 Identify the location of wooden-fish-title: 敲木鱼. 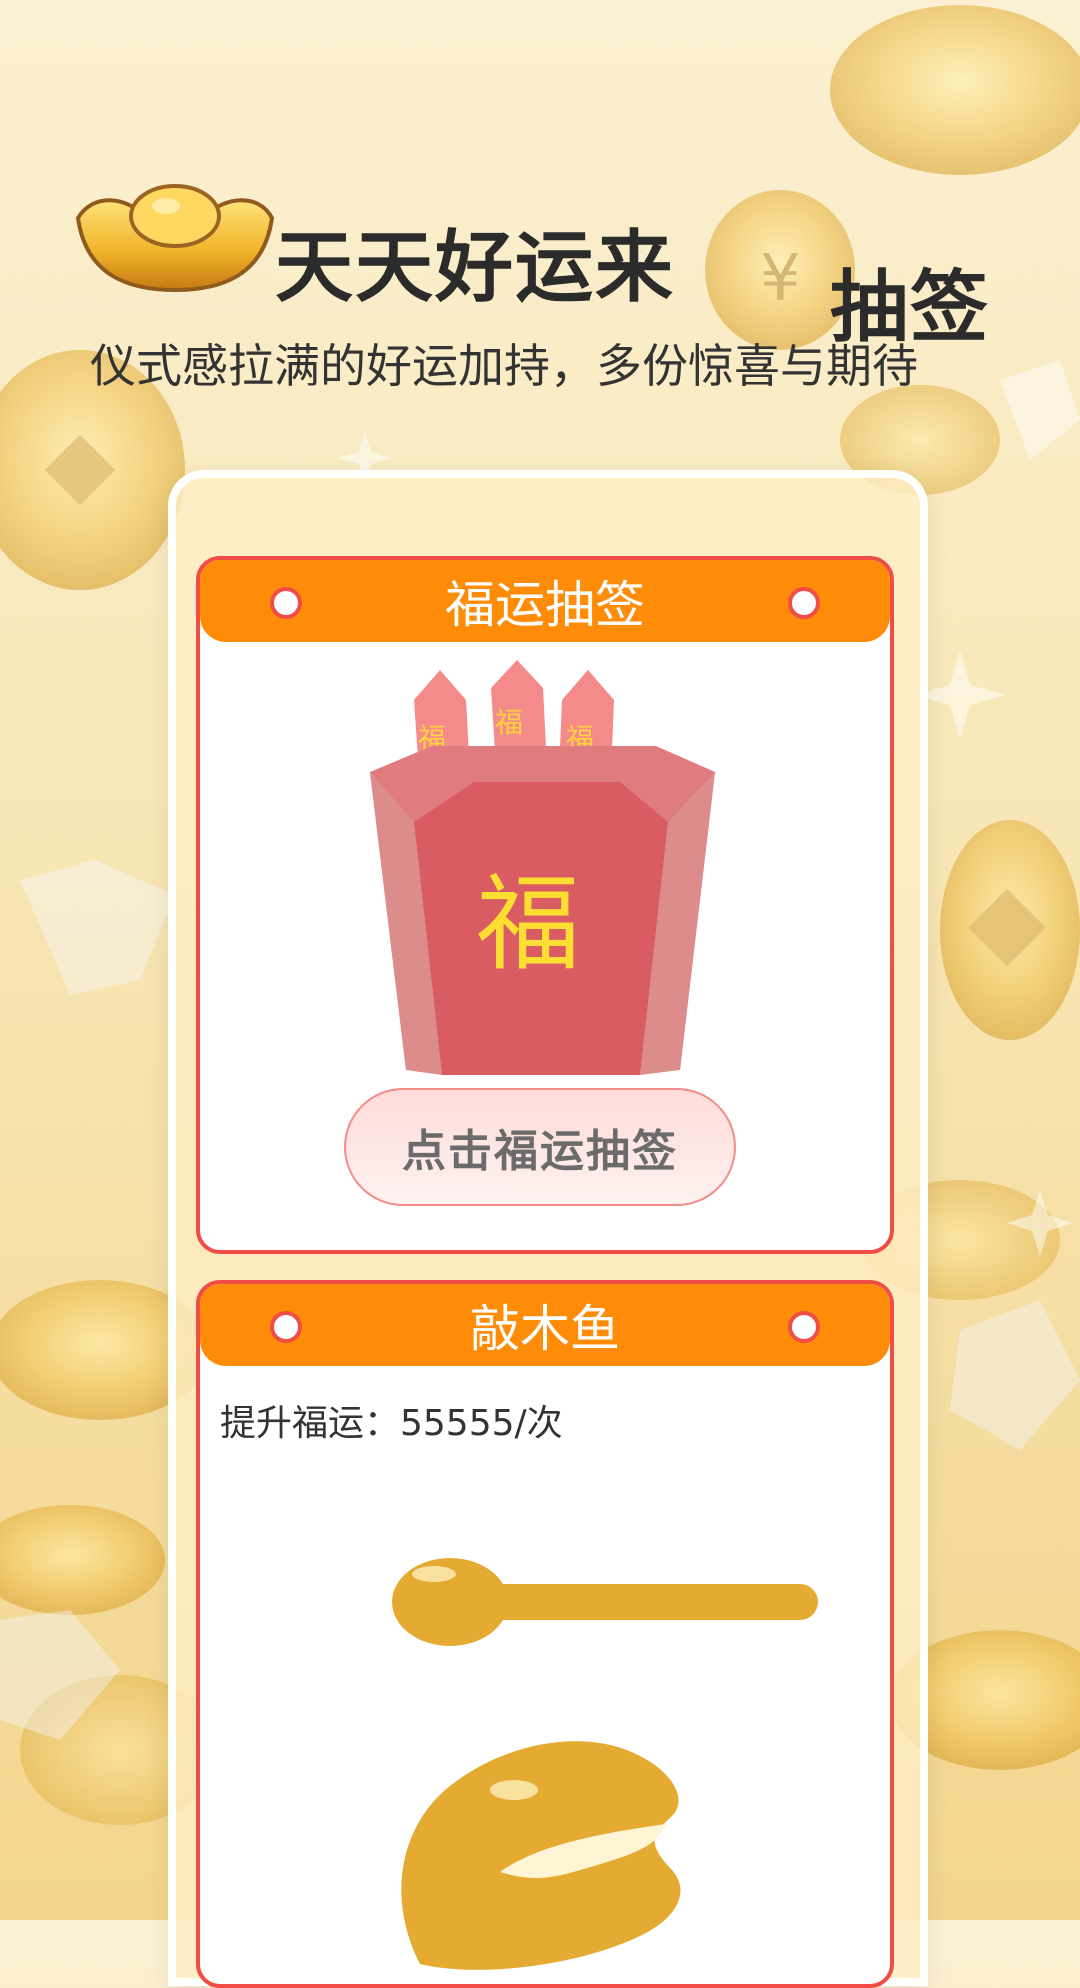
(545, 1329).